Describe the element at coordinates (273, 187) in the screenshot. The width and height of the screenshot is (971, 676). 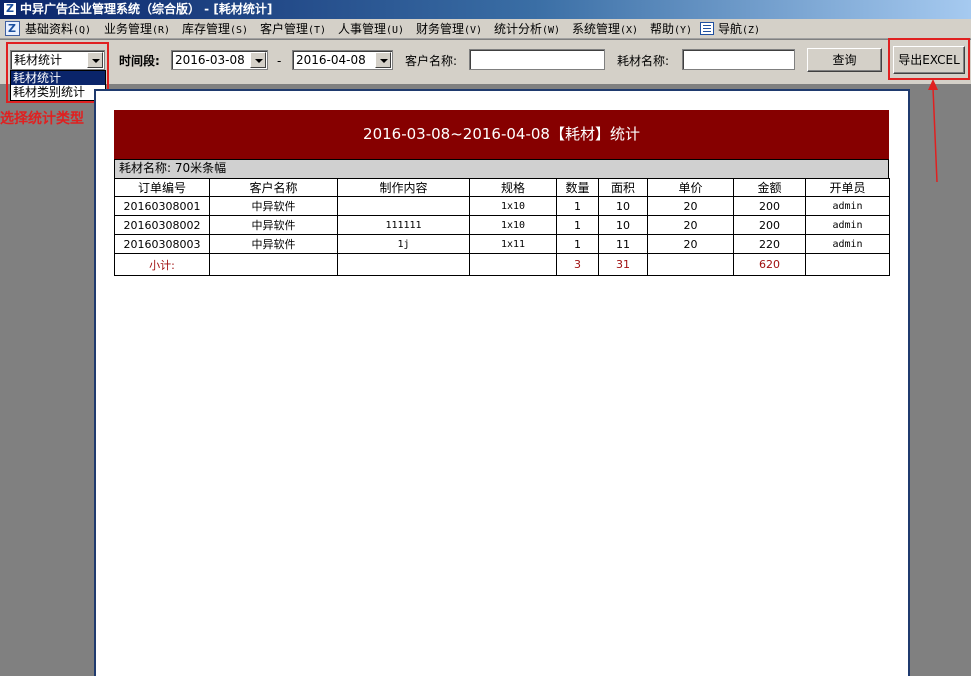
I see `col-customer: 客户名称` at that location.